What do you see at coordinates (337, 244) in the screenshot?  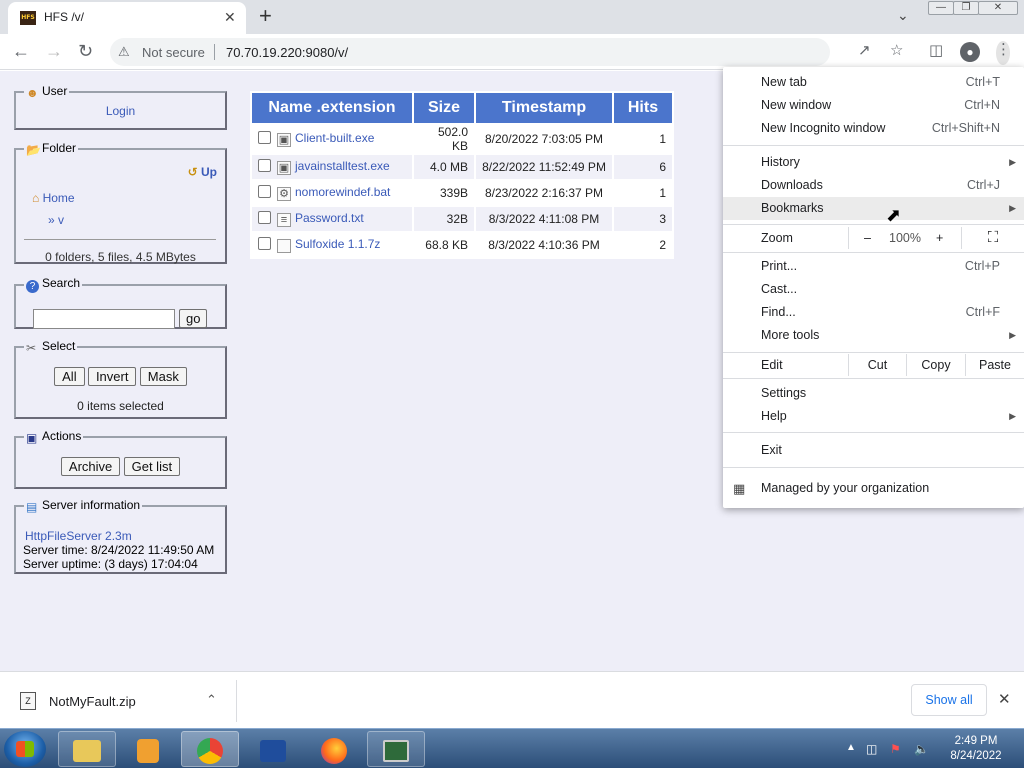 I see `file-name-link: Sulfoxide 1.1.7z` at bounding box center [337, 244].